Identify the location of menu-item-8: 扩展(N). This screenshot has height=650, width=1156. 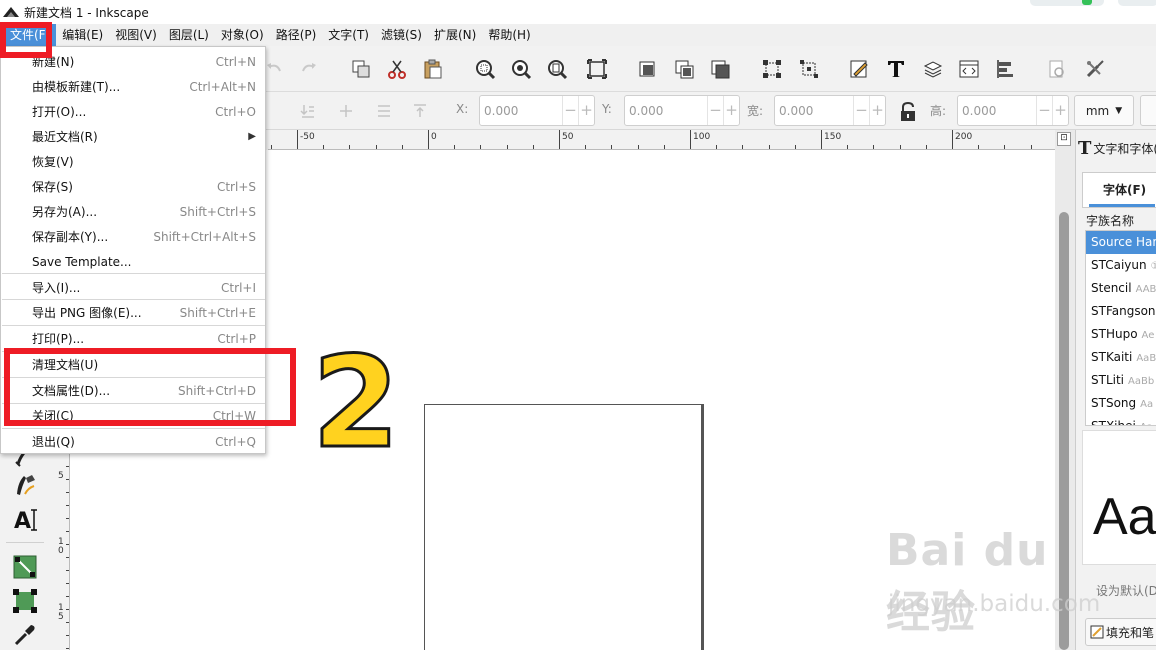
(455, 35).